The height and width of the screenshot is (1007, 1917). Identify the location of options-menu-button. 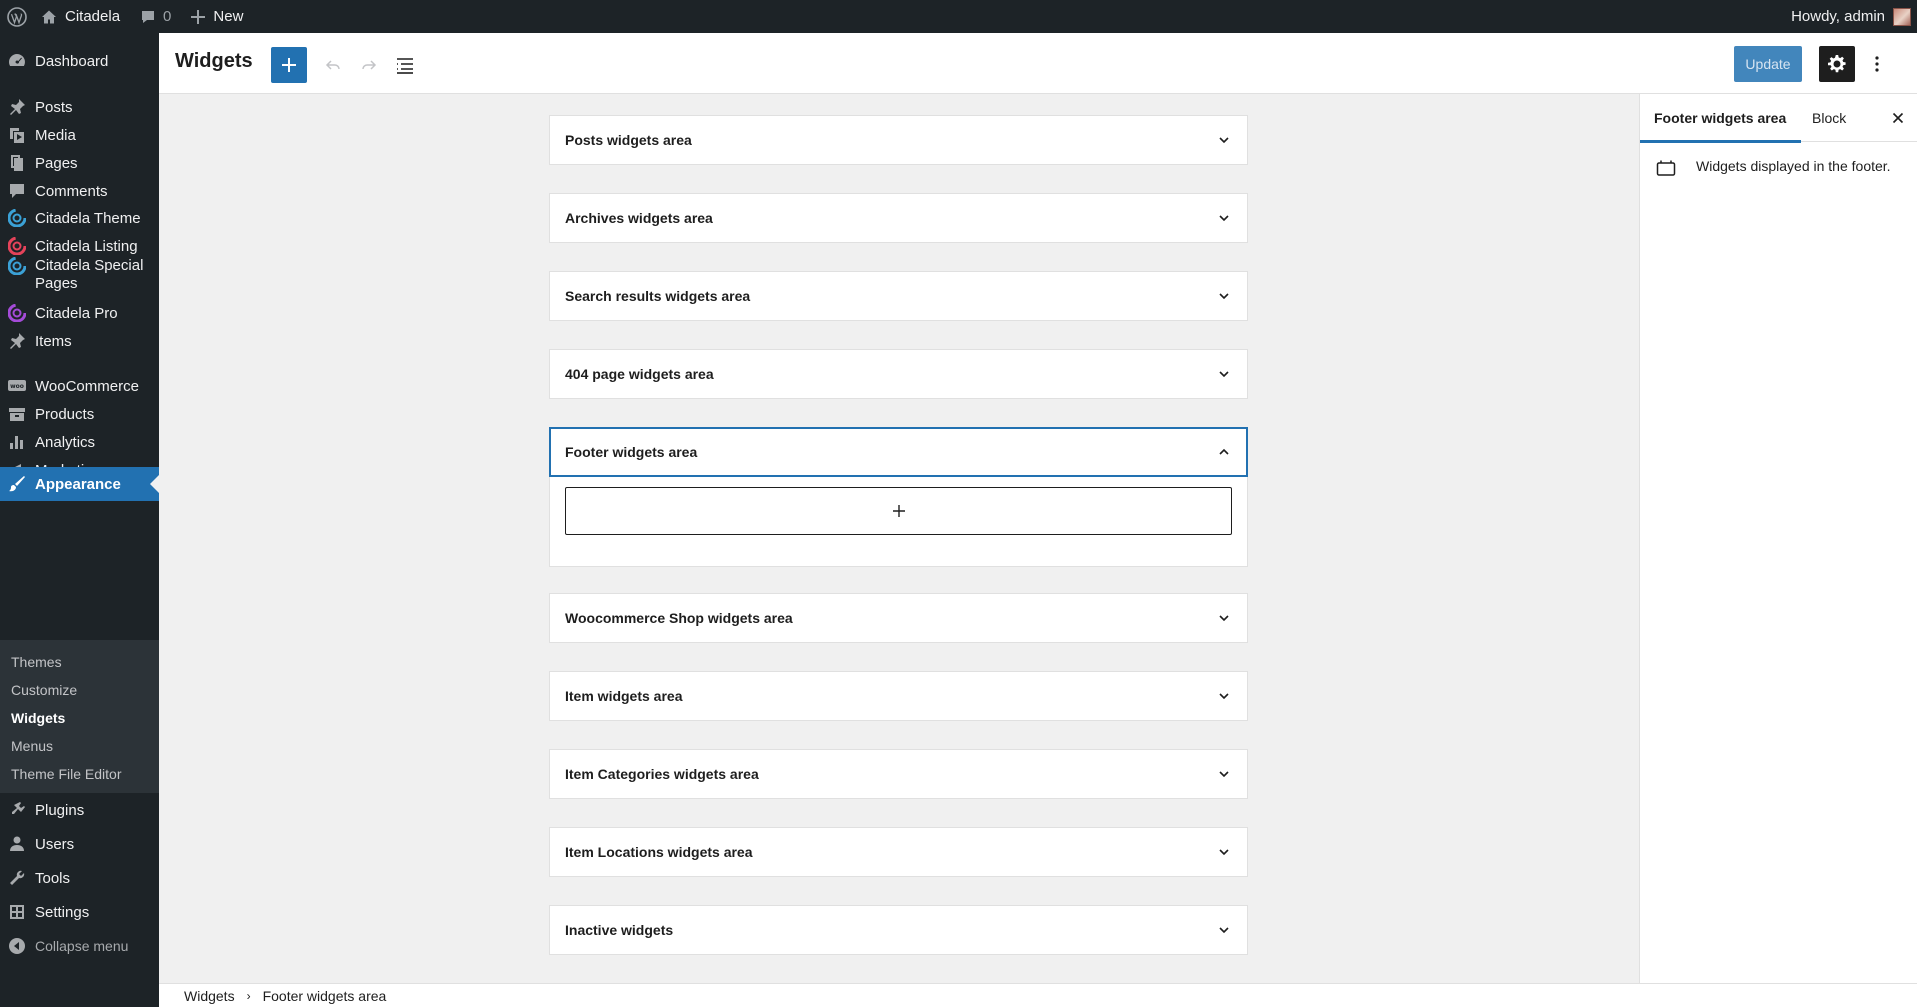
(1877, 64).